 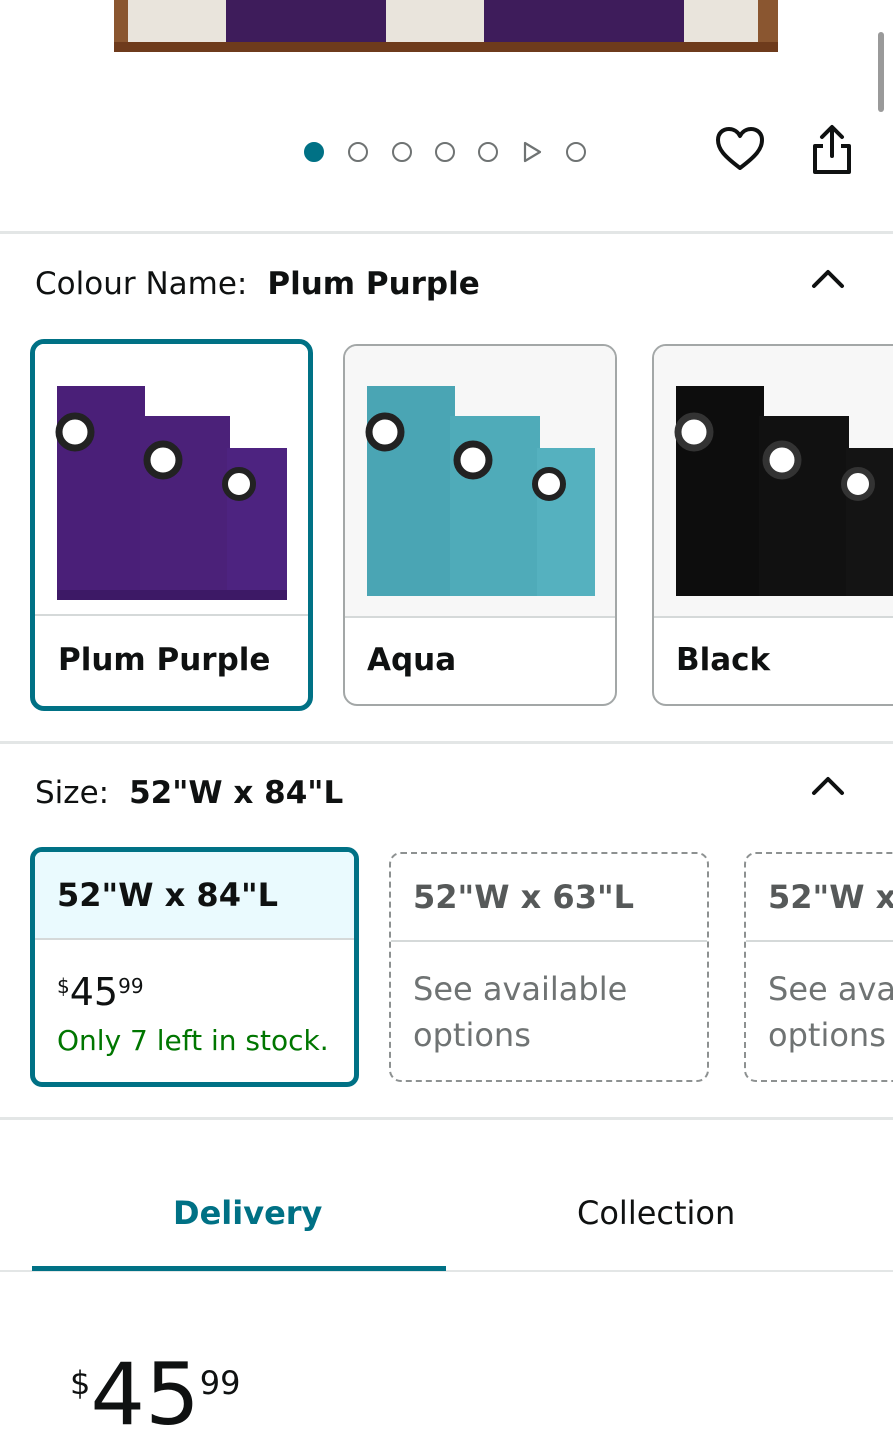 What do you see at coordinates (446, 26) in the screenshot?
I see `product-image` at bounding box center [446, 26].